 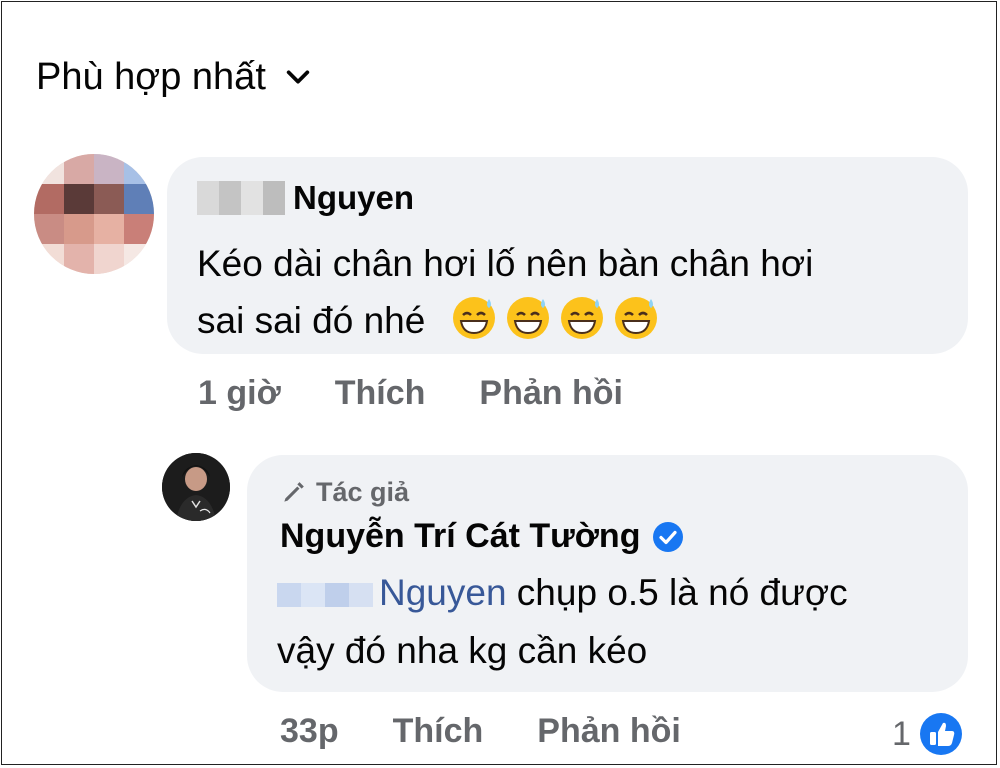 I want to click on reply-line-1: Nguyen chụp o.5 là nó được, so click(x=617, y=596).